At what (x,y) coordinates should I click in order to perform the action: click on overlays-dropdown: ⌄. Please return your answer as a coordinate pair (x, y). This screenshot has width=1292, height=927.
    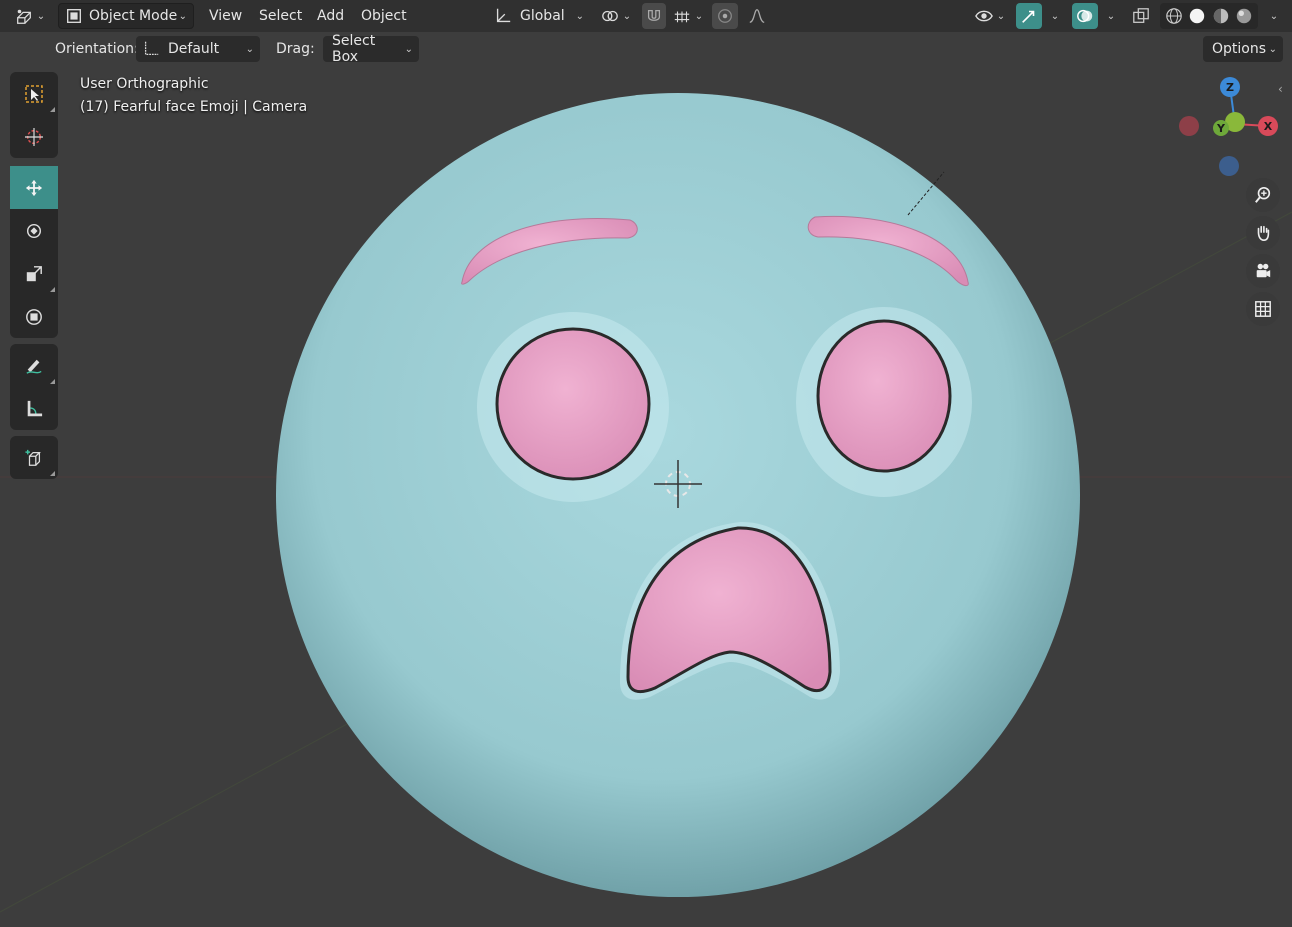
    Looking at the image, I should click on (1109, 16).